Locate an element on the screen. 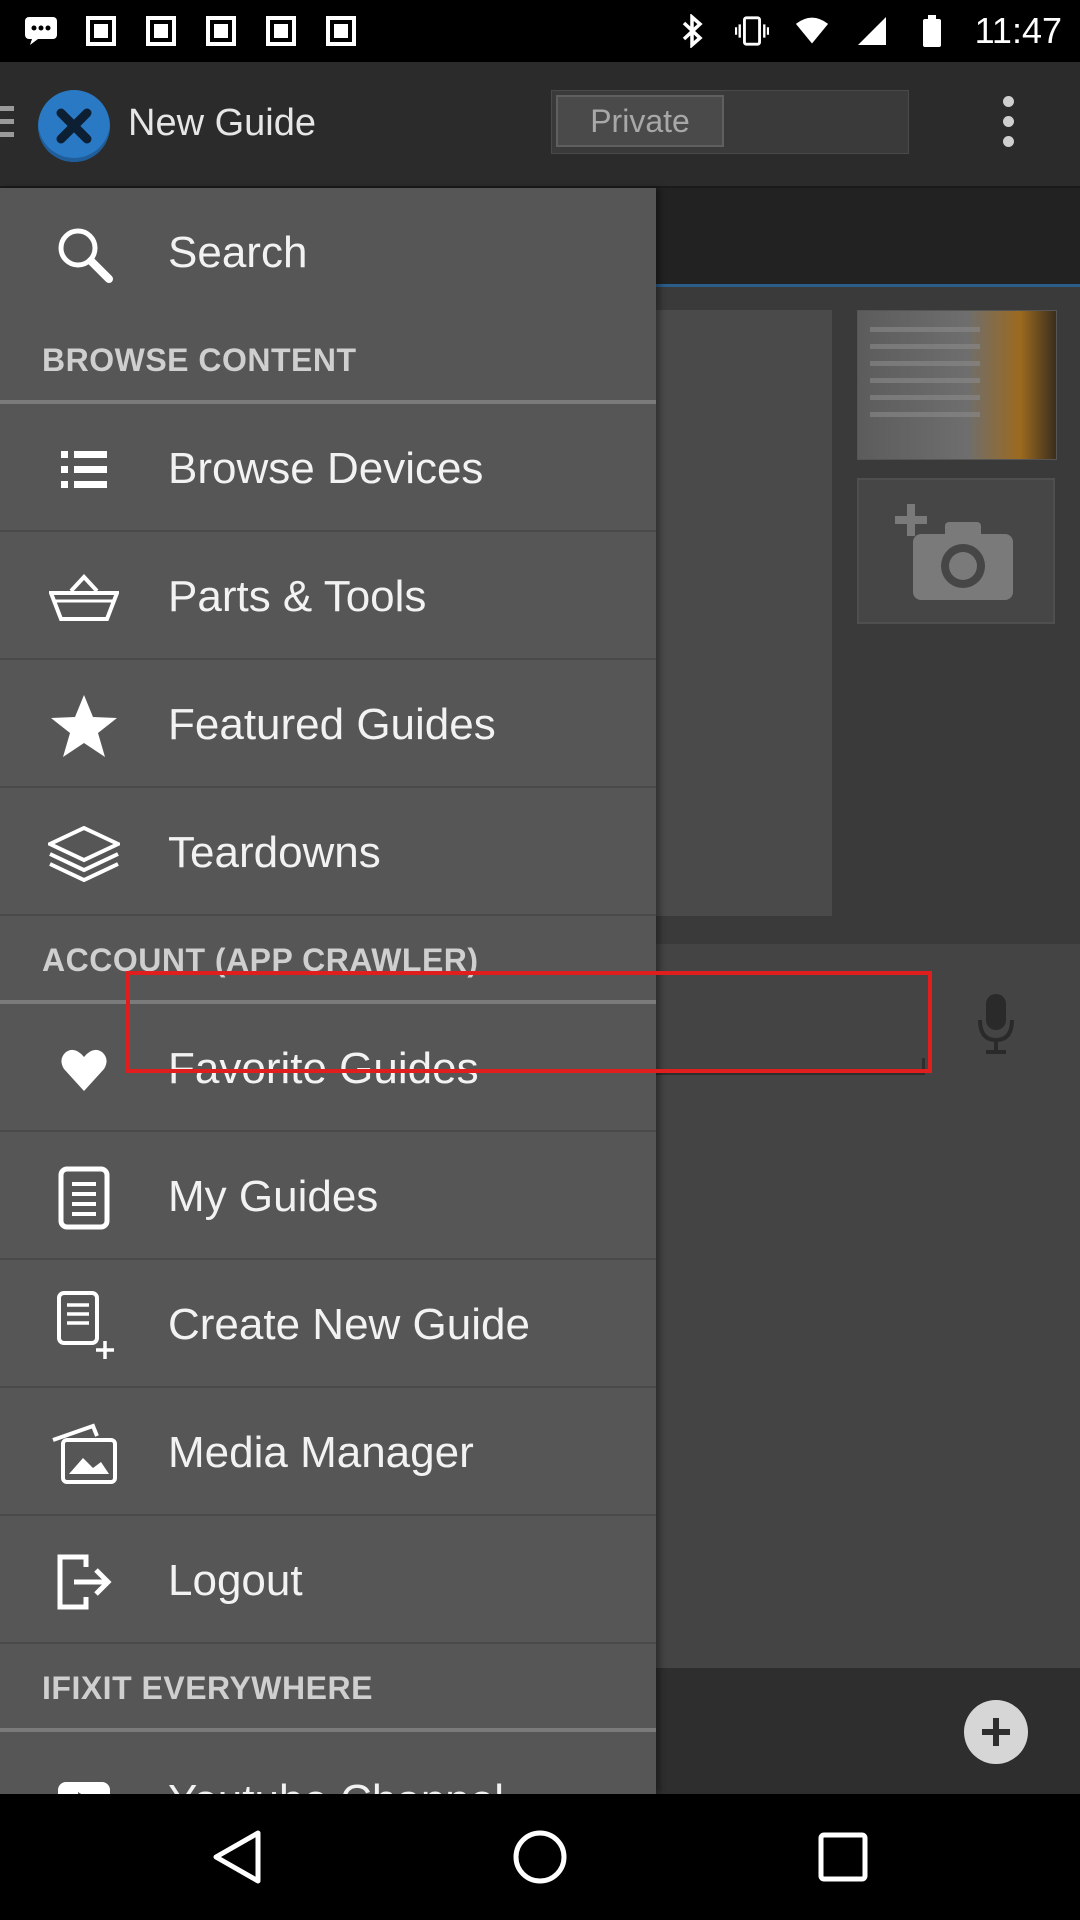  drawer-item-label: Featured Guides is located at coordinates (332, 724).